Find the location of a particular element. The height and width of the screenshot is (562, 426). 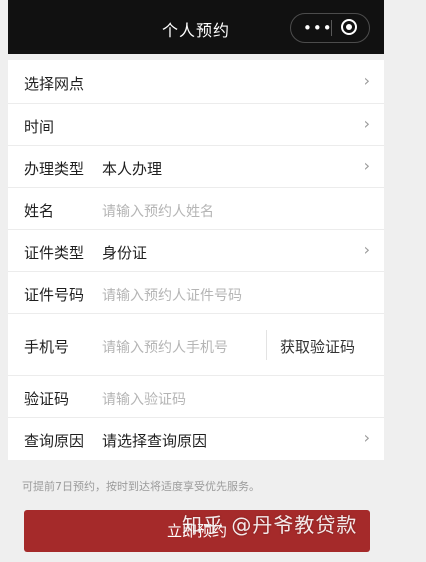

watermark: 知乎 @丹爷教贷款 is located at coordinates (270, 525).